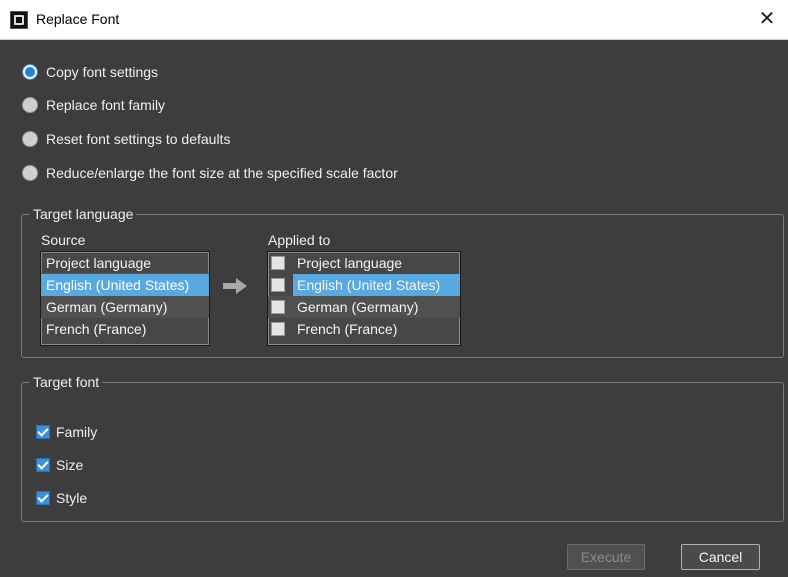 The width and height of the screenshot is (788, 577). Describe the element at coordinates (125, 307) in the screenshot. I see `source-item-german: German (Germany)` at that location.